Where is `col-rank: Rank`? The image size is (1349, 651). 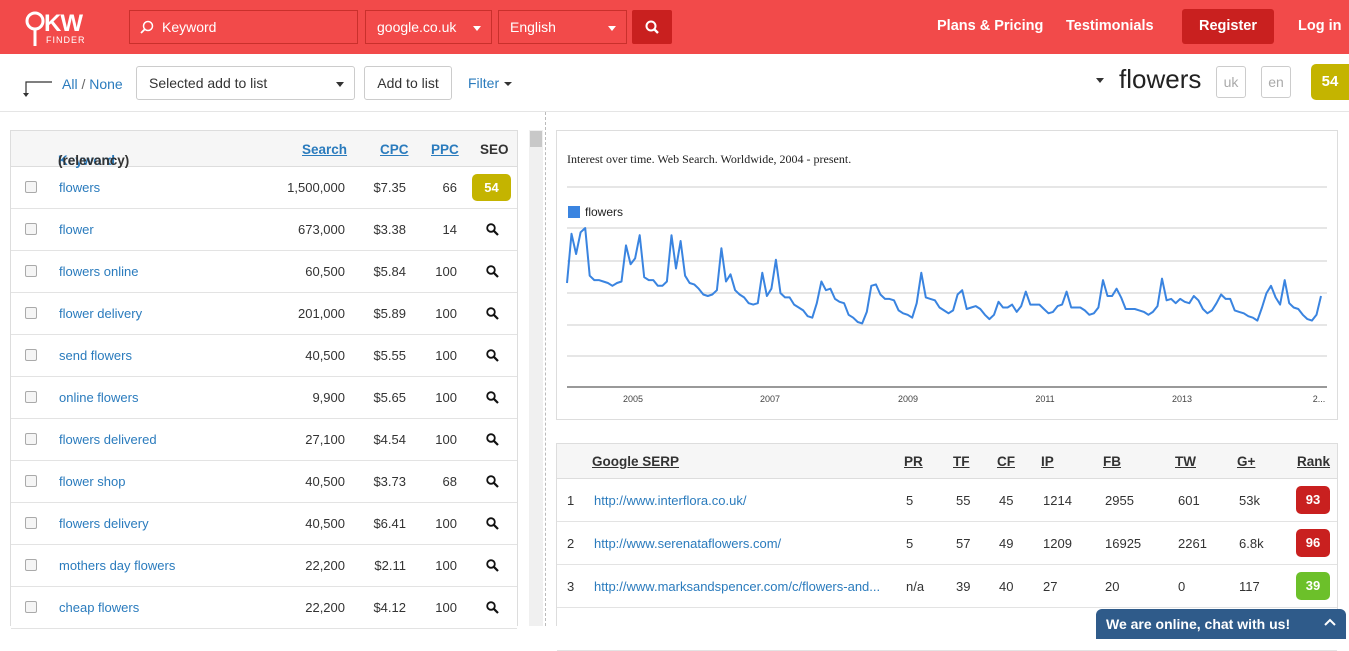 col-rank: Rank is located at coordinates (1313, 461).